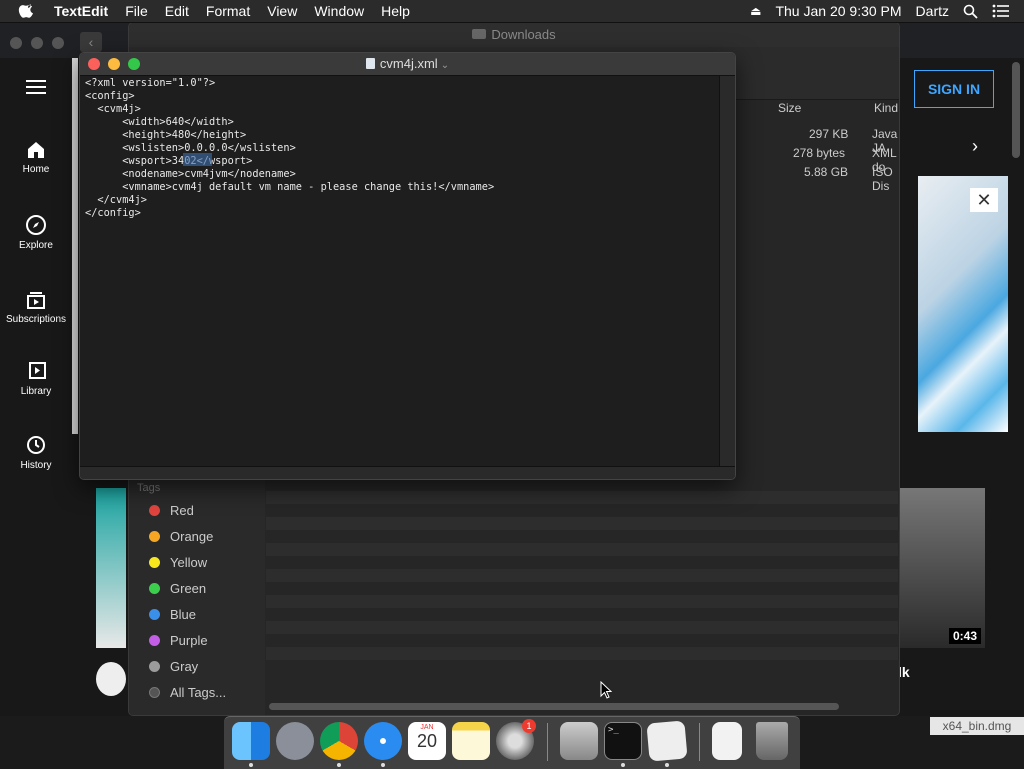 This screenshot has height=769, width=1024. What do you see at coordinates (970, 11) in the screenshot?
I see `search-icon` at bounding box center [970, 11].